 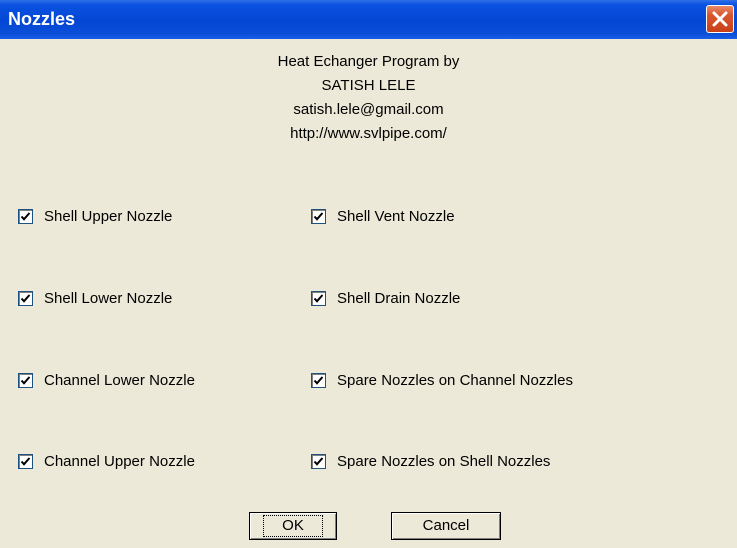 I want to click on ok-button-label: OK, so click(x=293, y=526).